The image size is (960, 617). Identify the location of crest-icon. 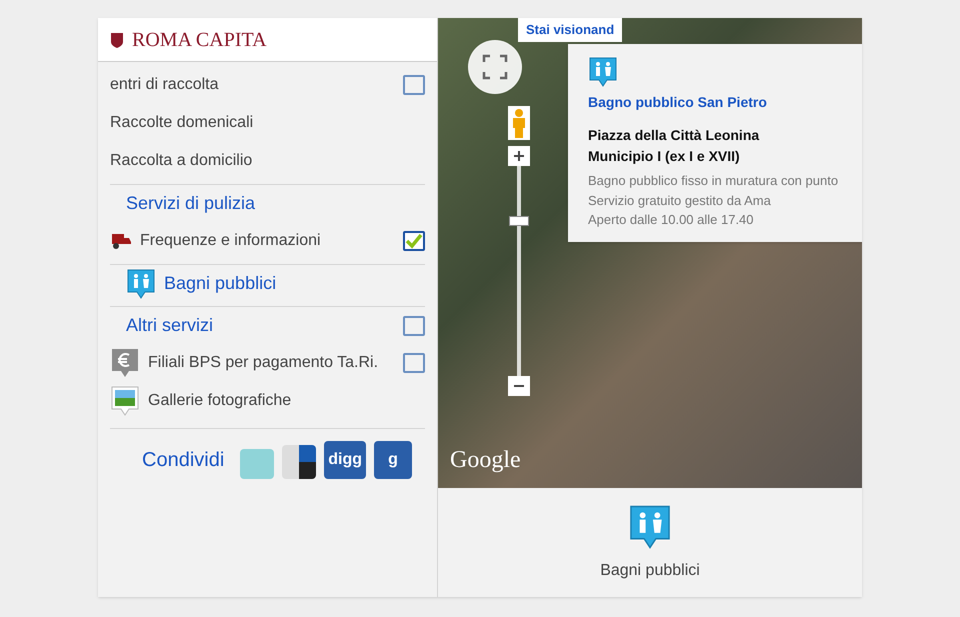
(117, 39).